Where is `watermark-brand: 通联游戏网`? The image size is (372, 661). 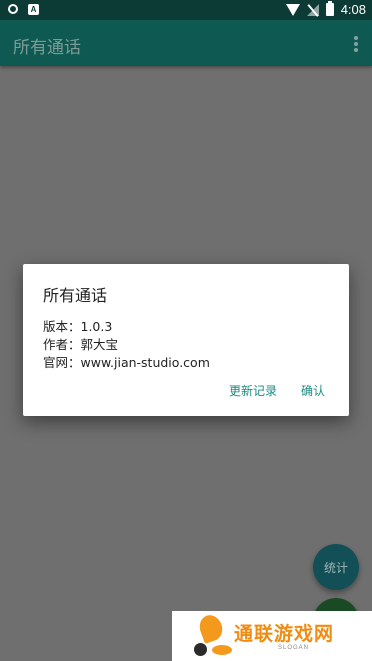 watermark-brand: 通联游戏网 is located at coordinates (284, 634).